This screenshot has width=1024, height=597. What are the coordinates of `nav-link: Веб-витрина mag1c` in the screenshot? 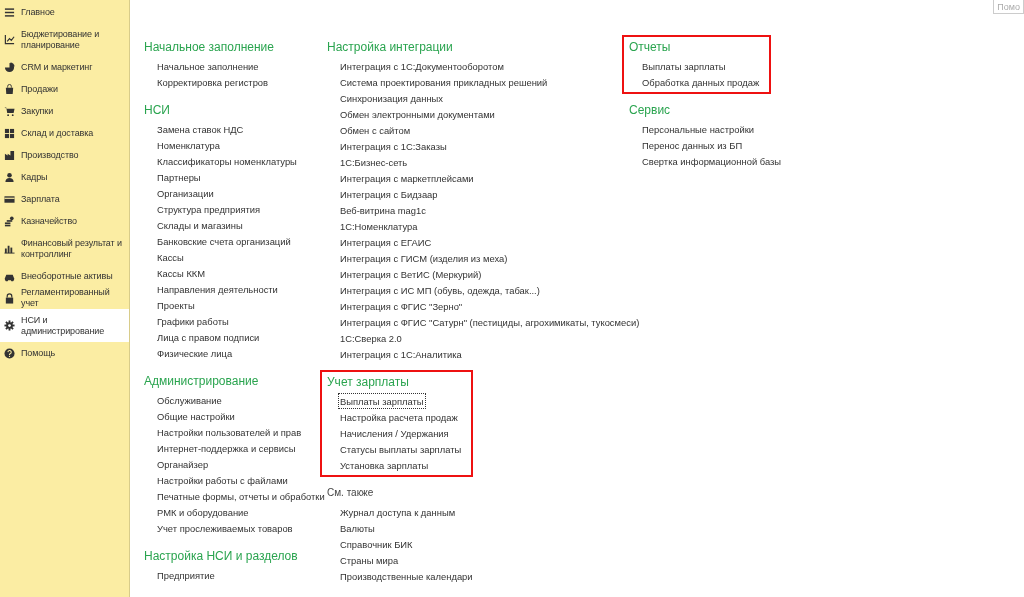 It's located at (383, 210).